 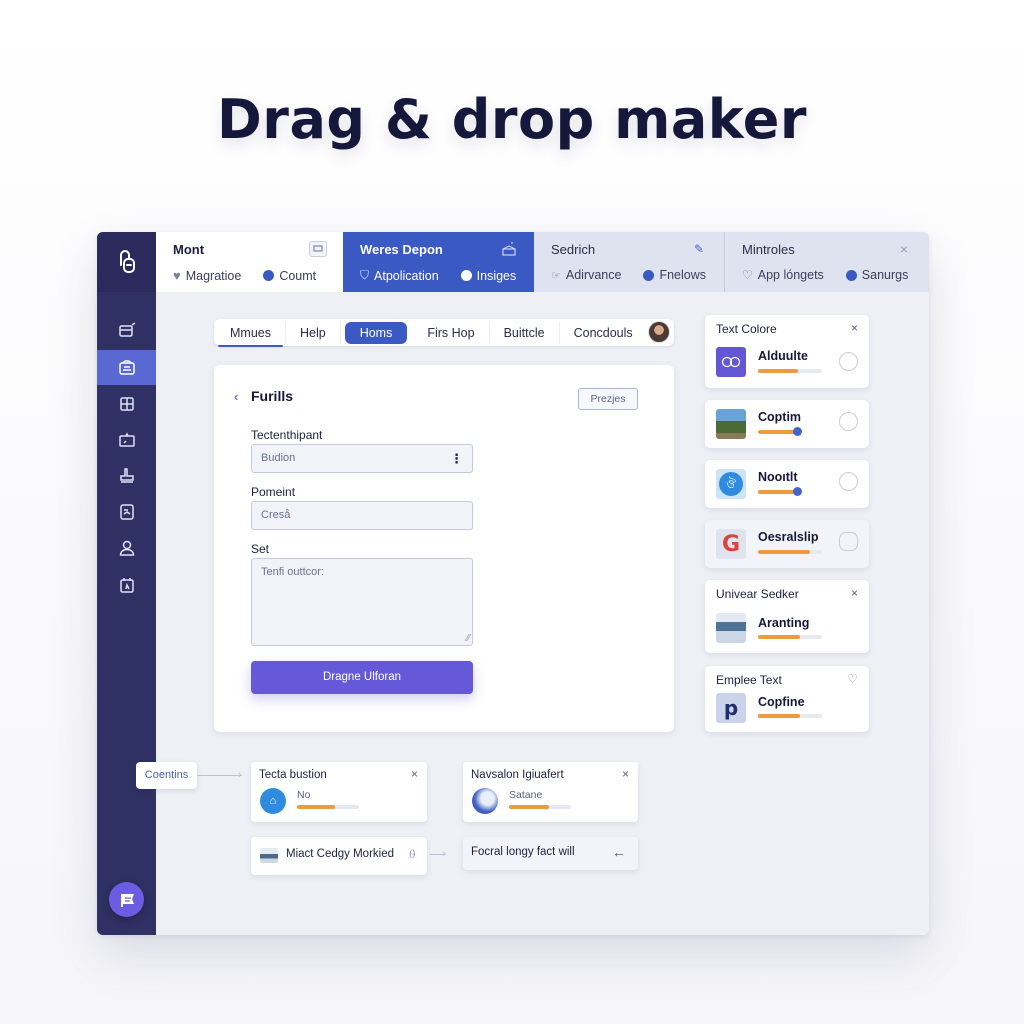 I want to click on toolbar-item-sanurgs: Sanurgs, so click(x=876, y=275).